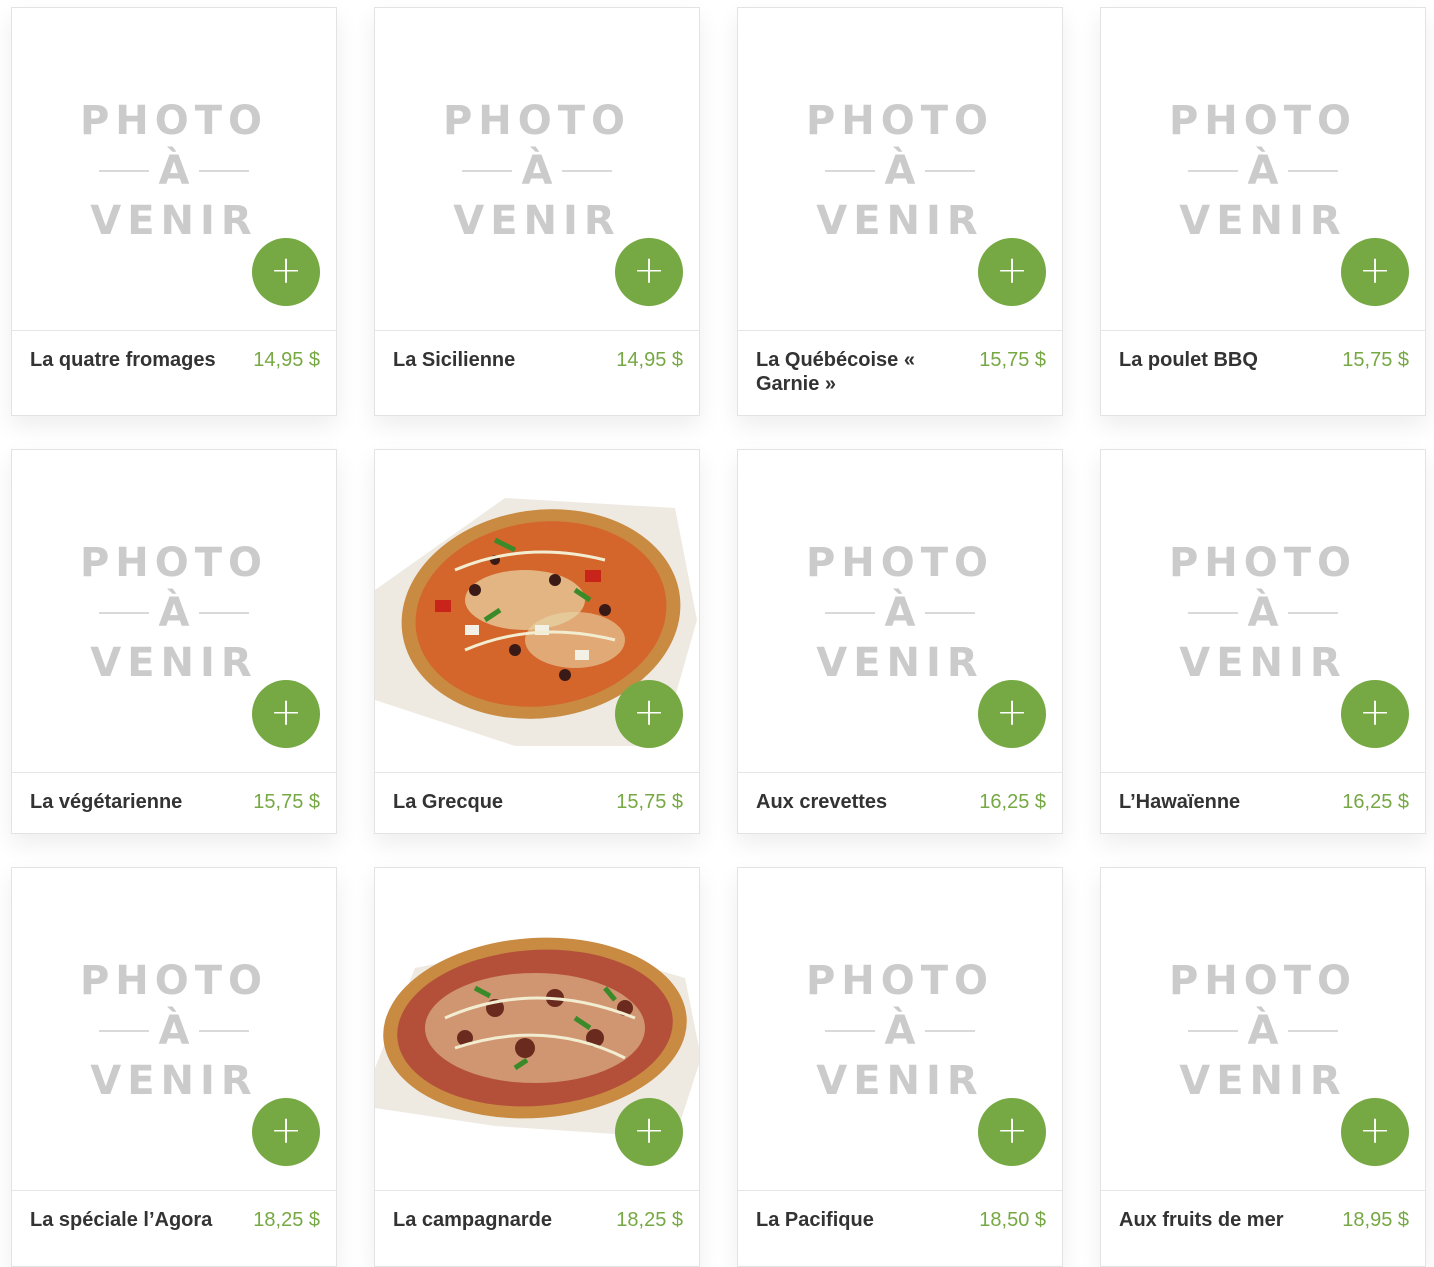  I want to click on product-name: Aux crevettes, so click(822, 802).